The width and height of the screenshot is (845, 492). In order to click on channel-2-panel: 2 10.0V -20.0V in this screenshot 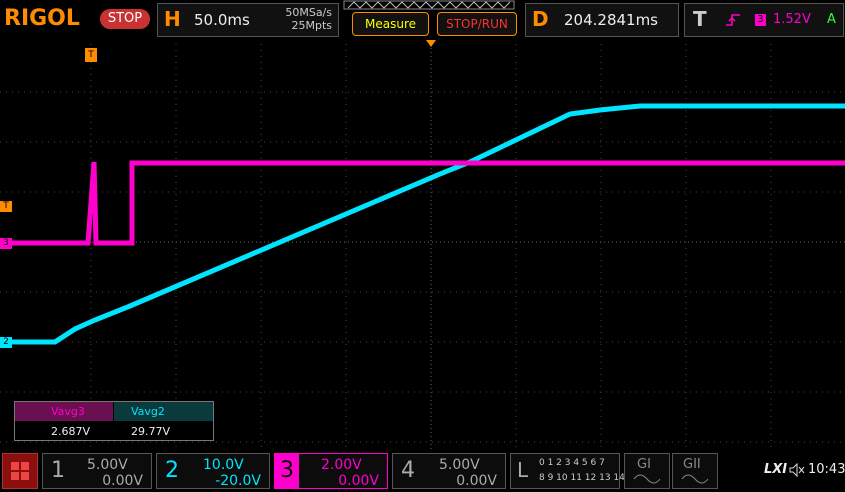, I will do `click(213, 471)`.